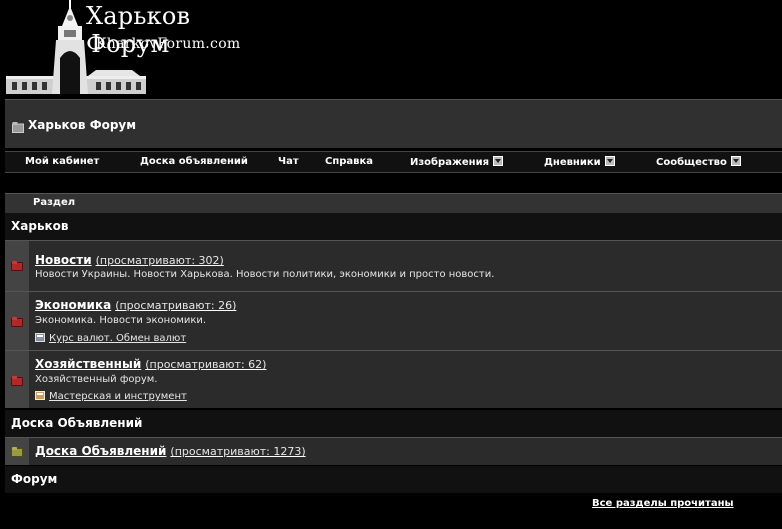 The height and width of the screenshot is (529, 782). I want to click on nav-classifieds: Доска объявлений, so click(194, 161).